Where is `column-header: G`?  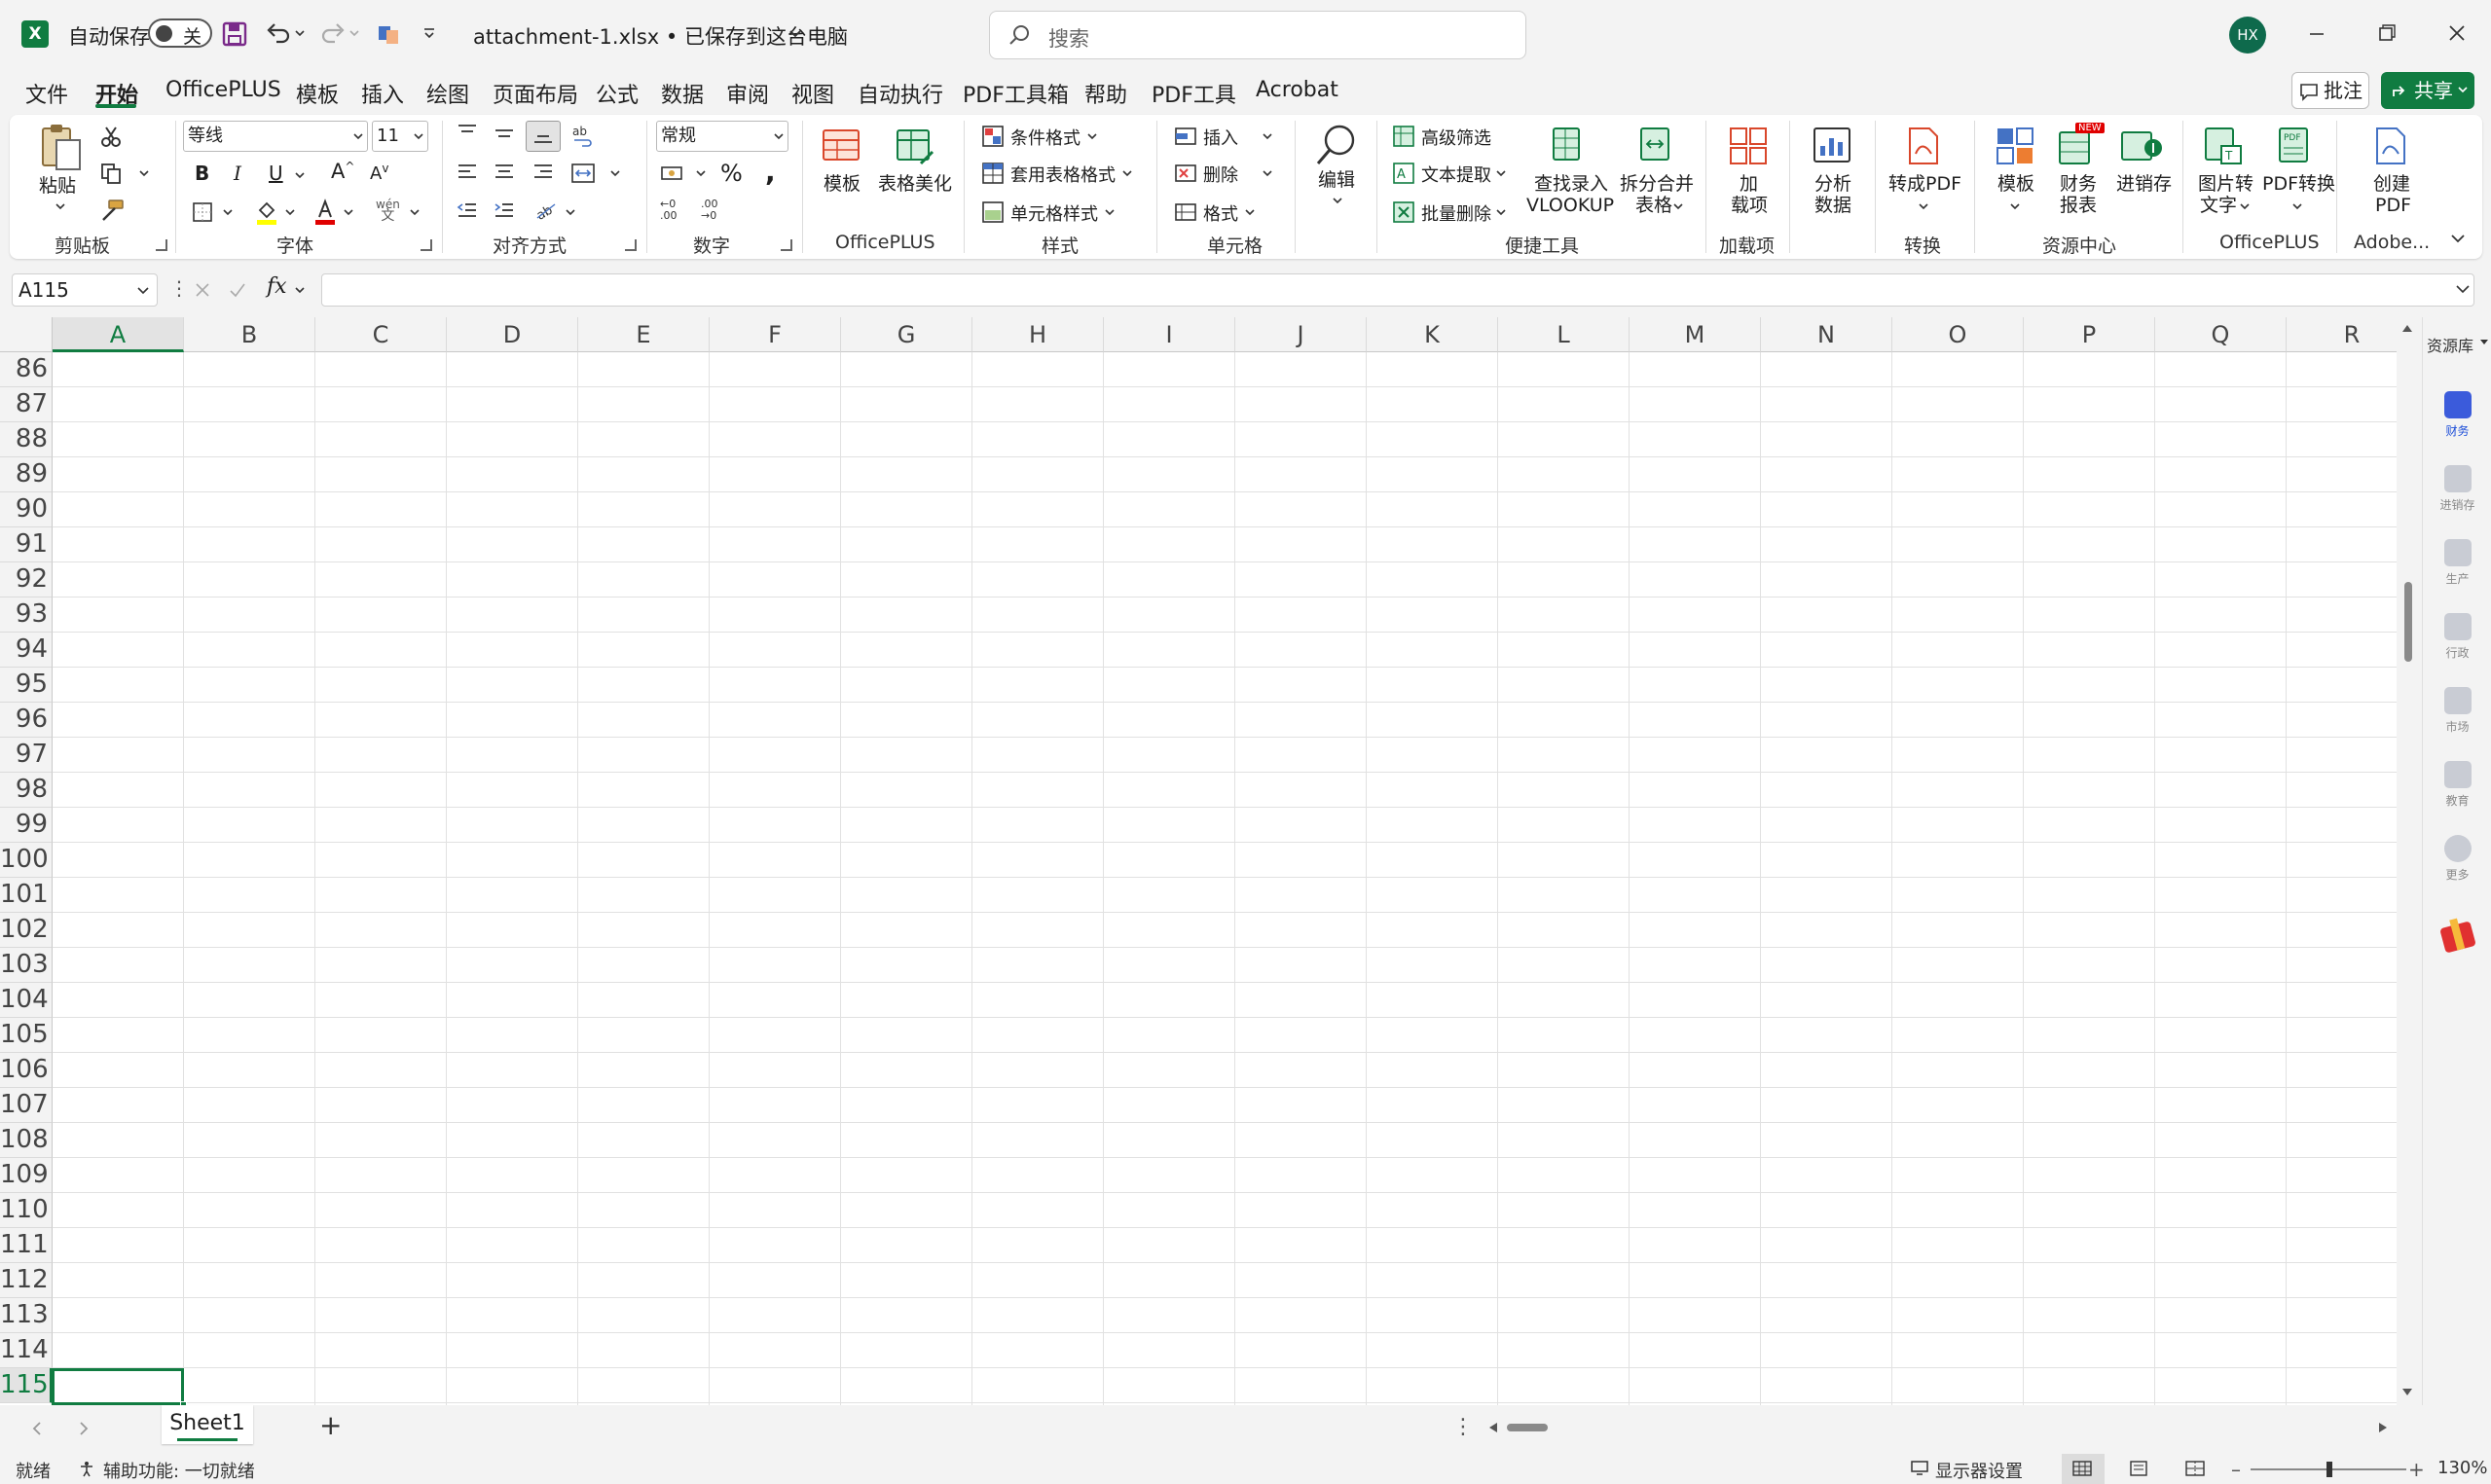 column-header: G is located at coordinates (906, 335).